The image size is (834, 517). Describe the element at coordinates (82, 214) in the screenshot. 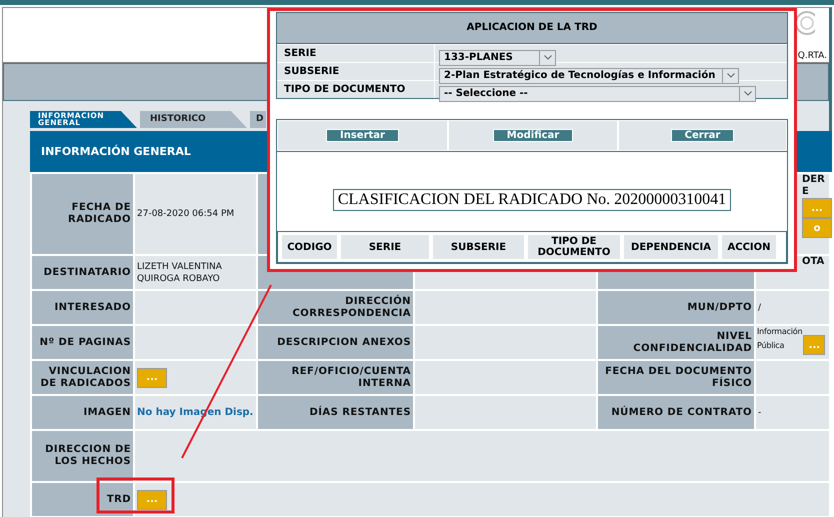

I see `field-label: FECHA DE RADICADO` at that location.